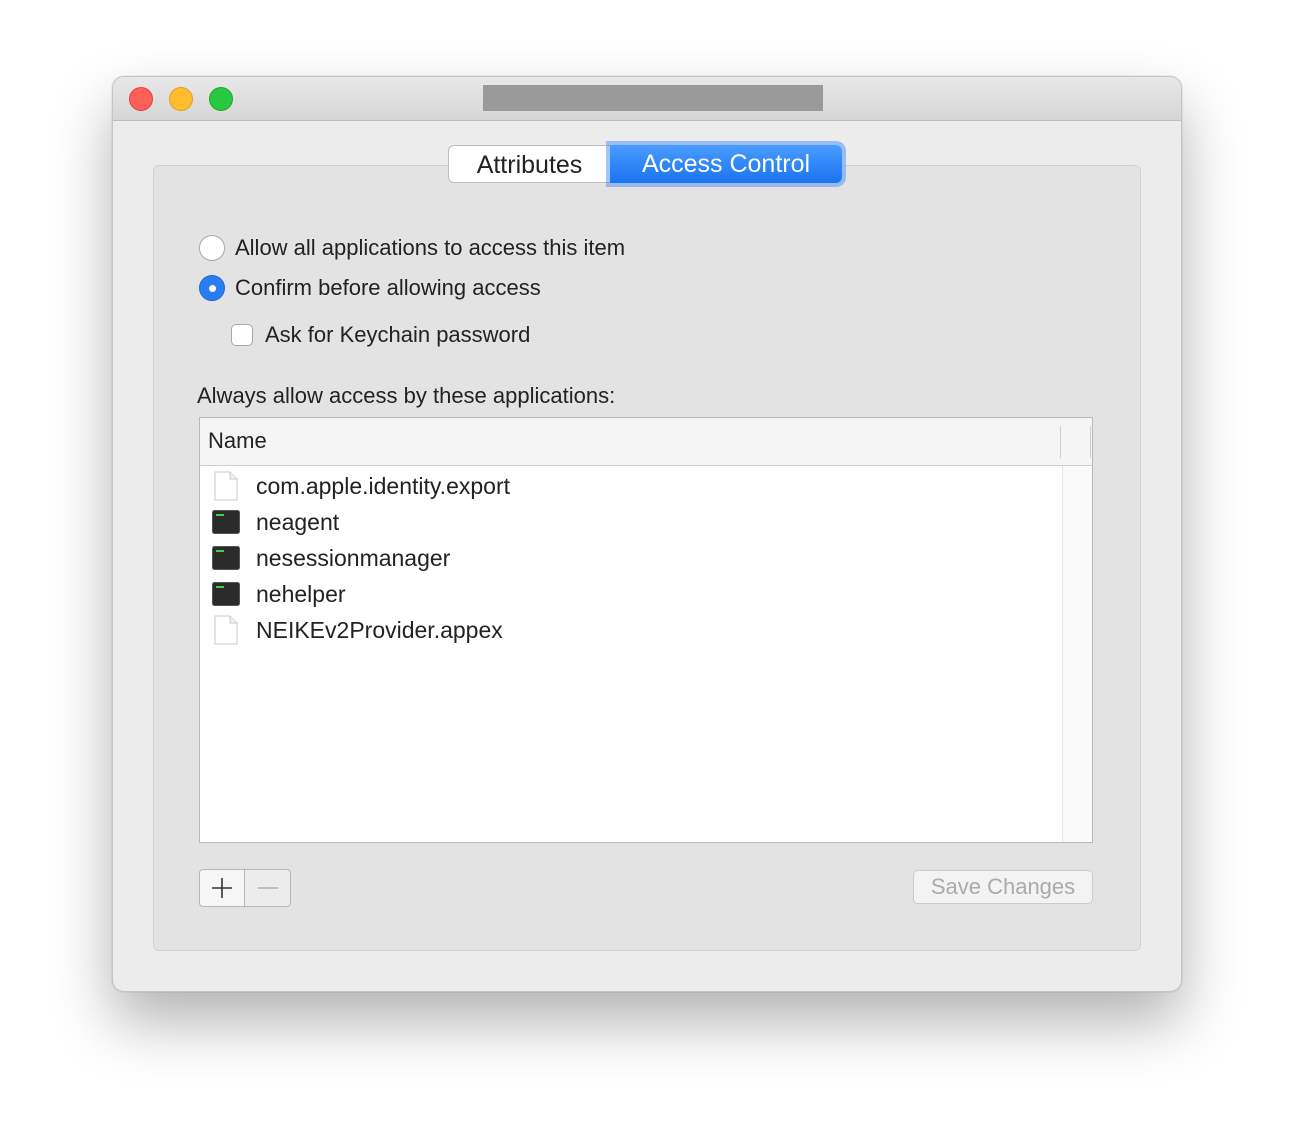  I want to click on table-header: Name, so click(646, 442).